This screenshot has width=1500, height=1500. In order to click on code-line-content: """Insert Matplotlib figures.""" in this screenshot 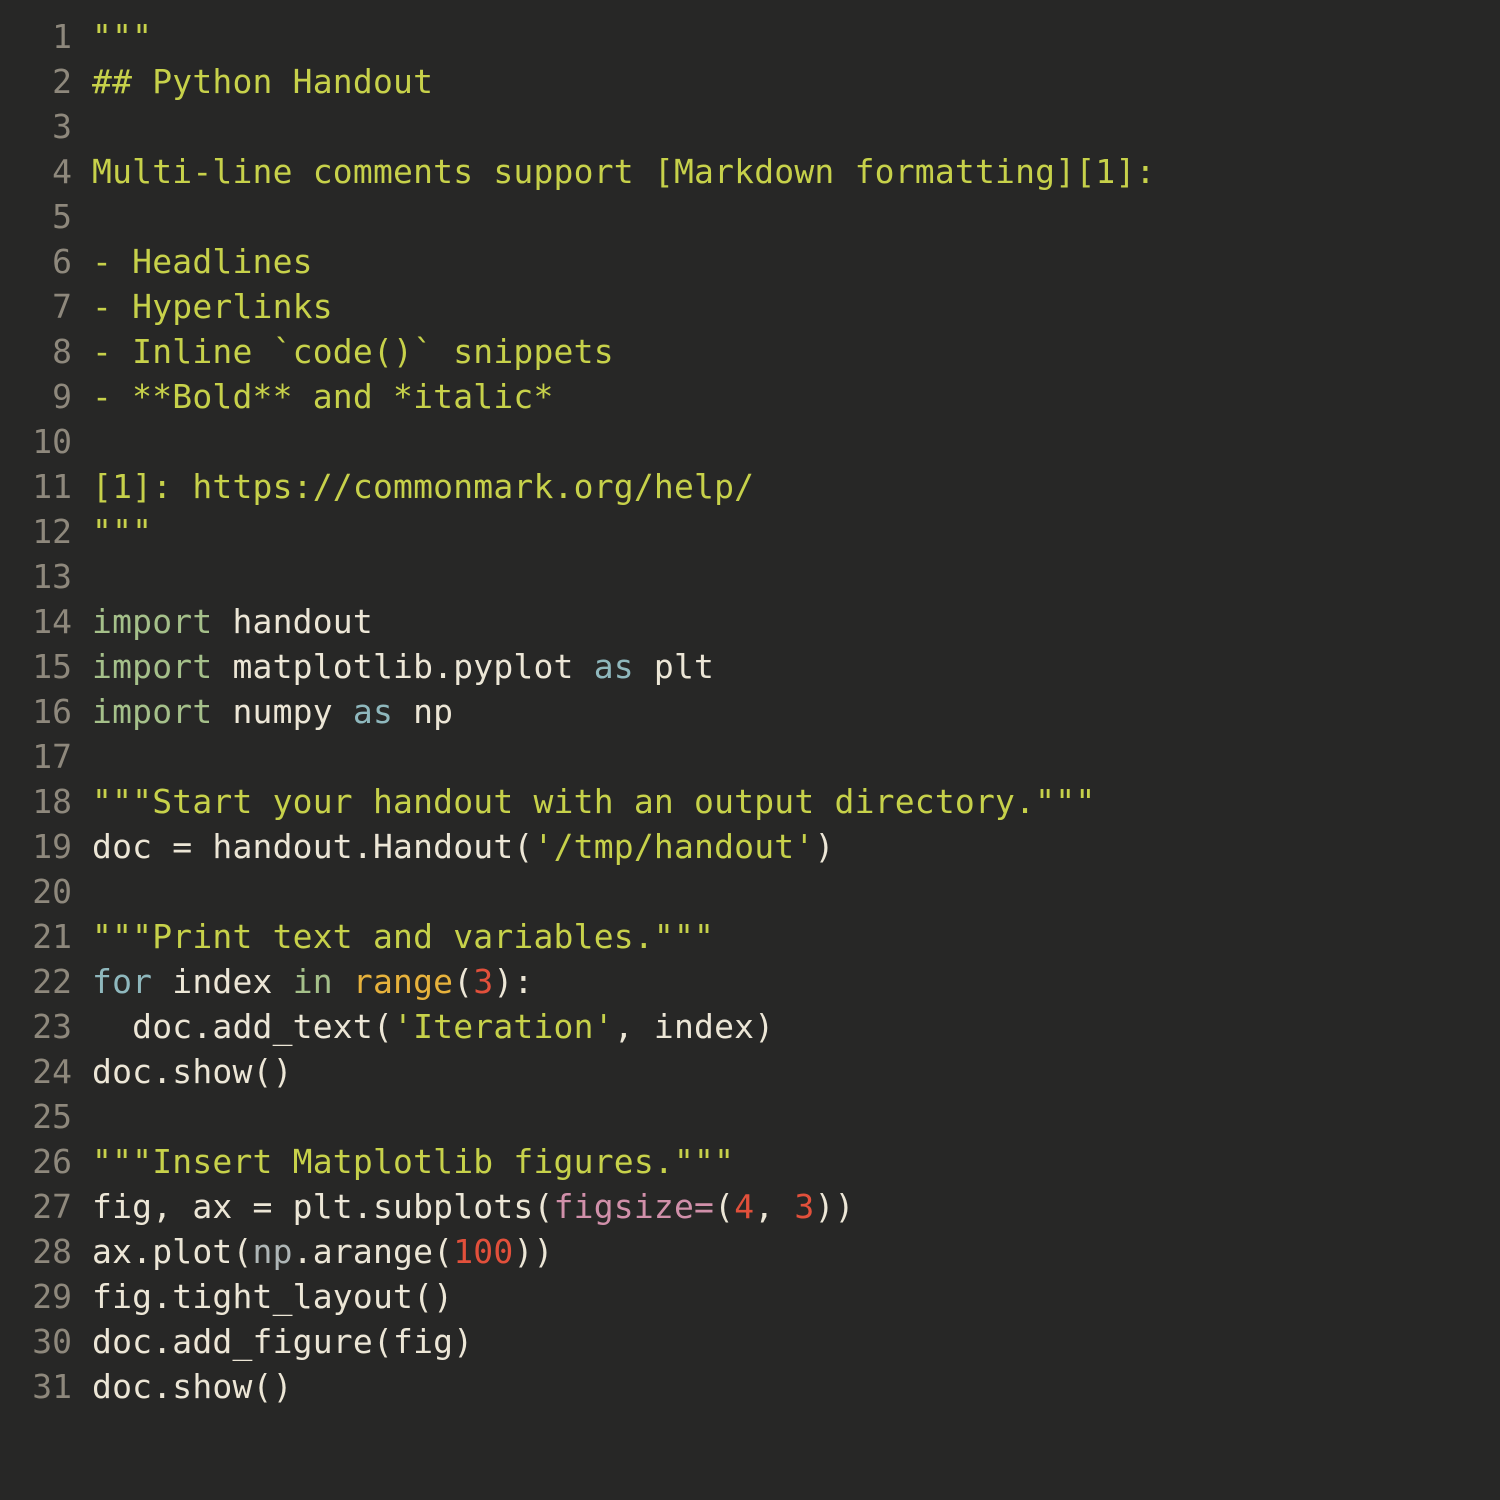, I will do `click(403, 1161)`.